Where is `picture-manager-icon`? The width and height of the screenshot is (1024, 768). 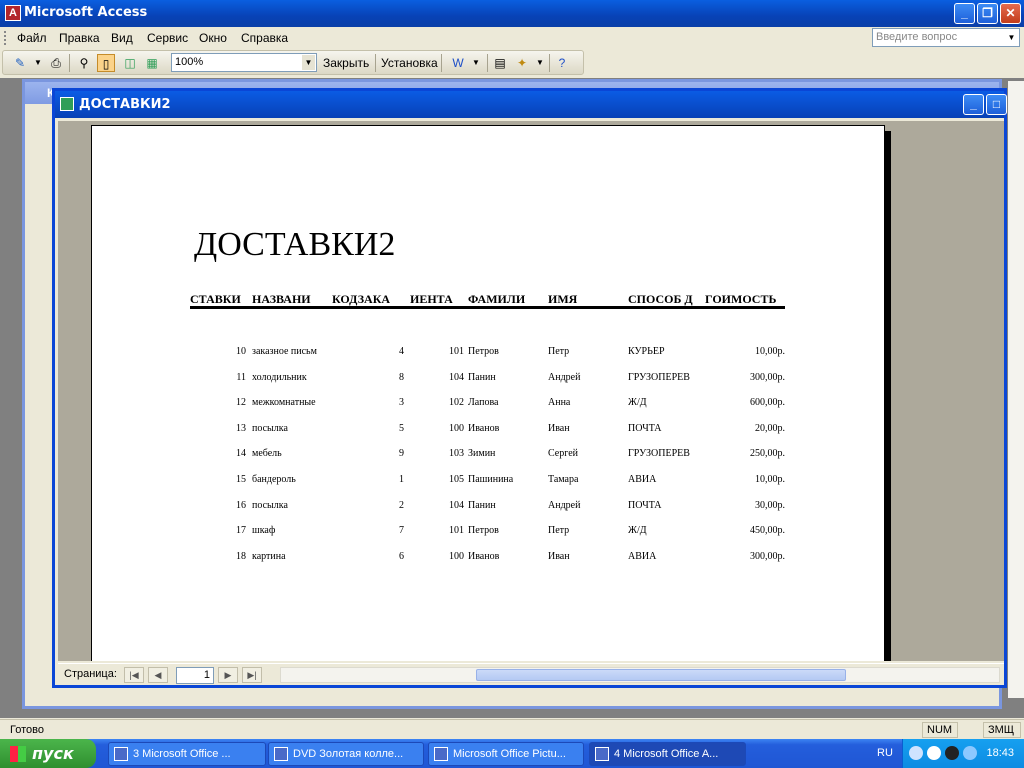
picture-manager-icon is located at coordinates (441, 754).